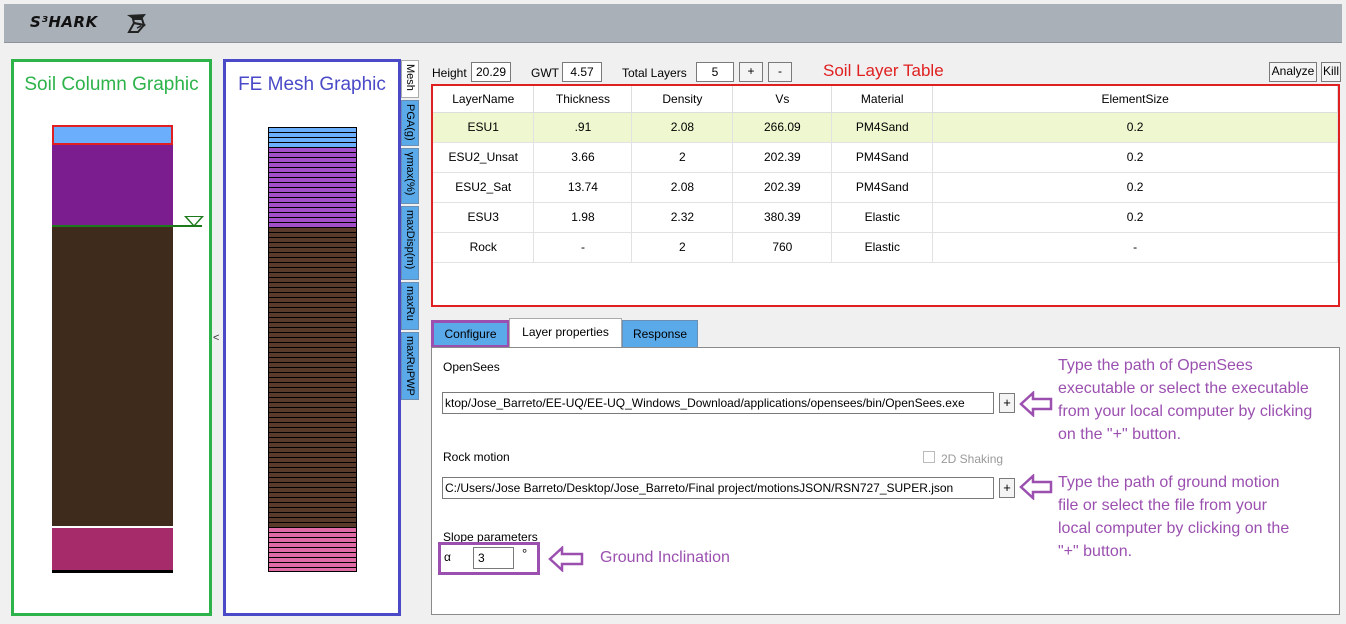  I want to click on soil-column-panel: Soil Column Graphic, so click(111, 337).